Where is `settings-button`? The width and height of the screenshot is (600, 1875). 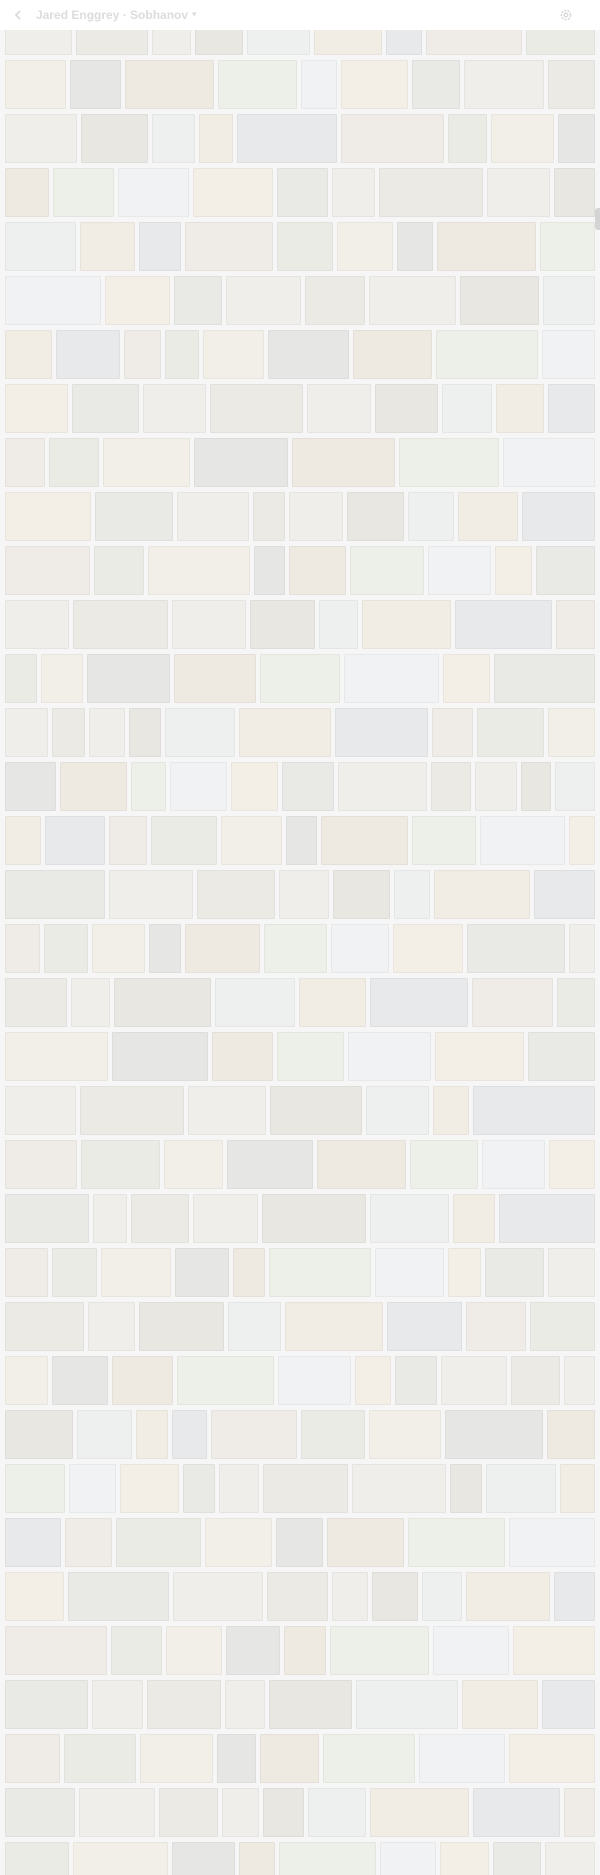
settings-button is located at coordinates (566, 15).